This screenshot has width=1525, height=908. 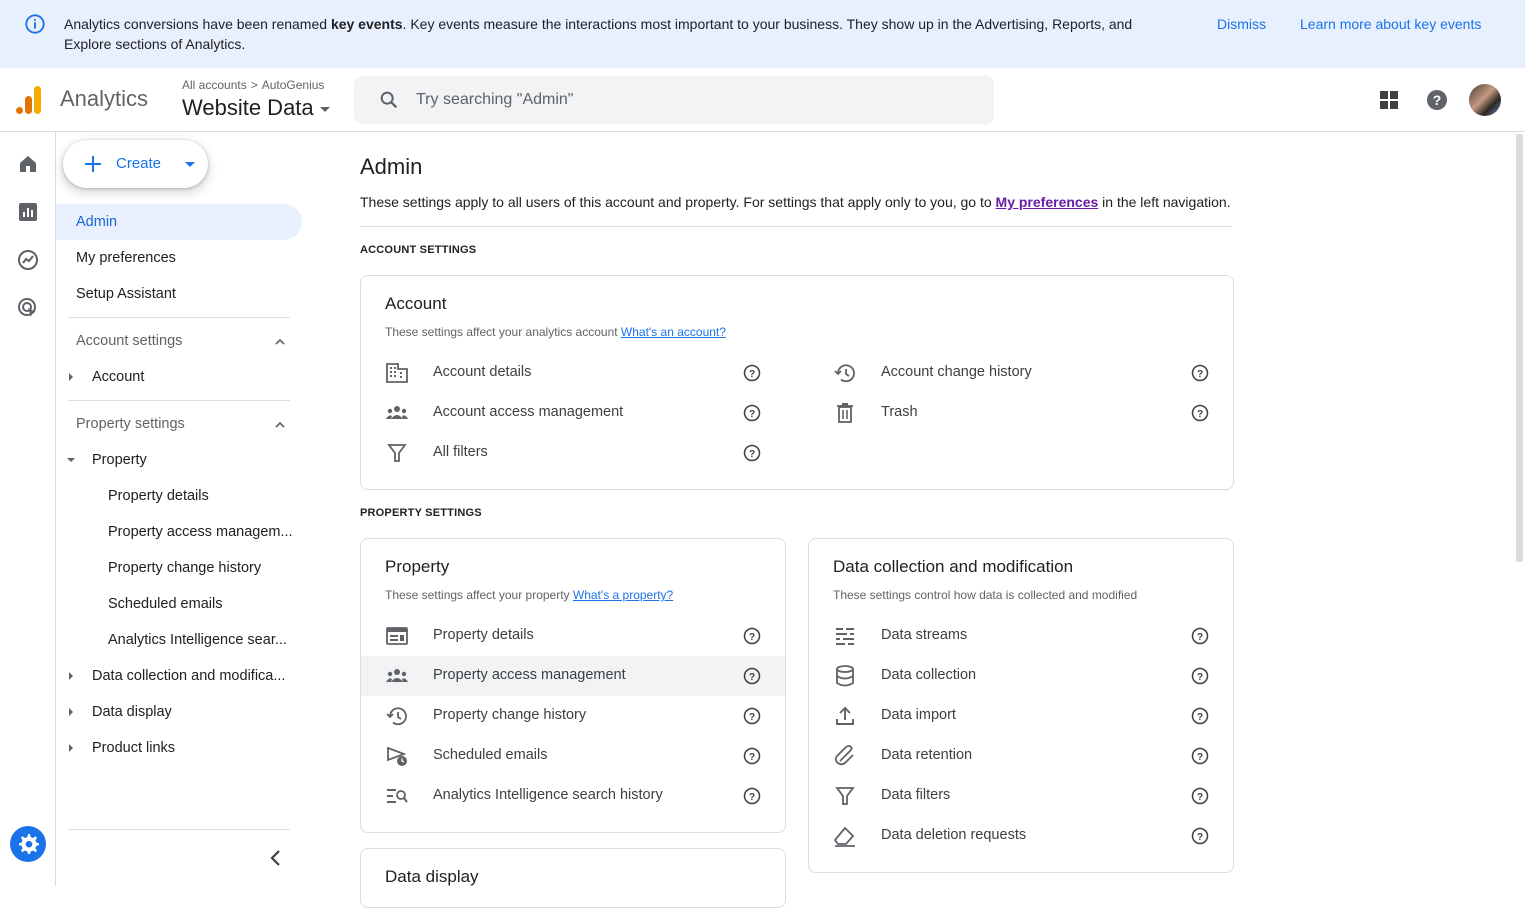 What do you see at coordinates (417, 566) in the screenshot?
I see `card-title: Property` at bounding box center [417, 566].